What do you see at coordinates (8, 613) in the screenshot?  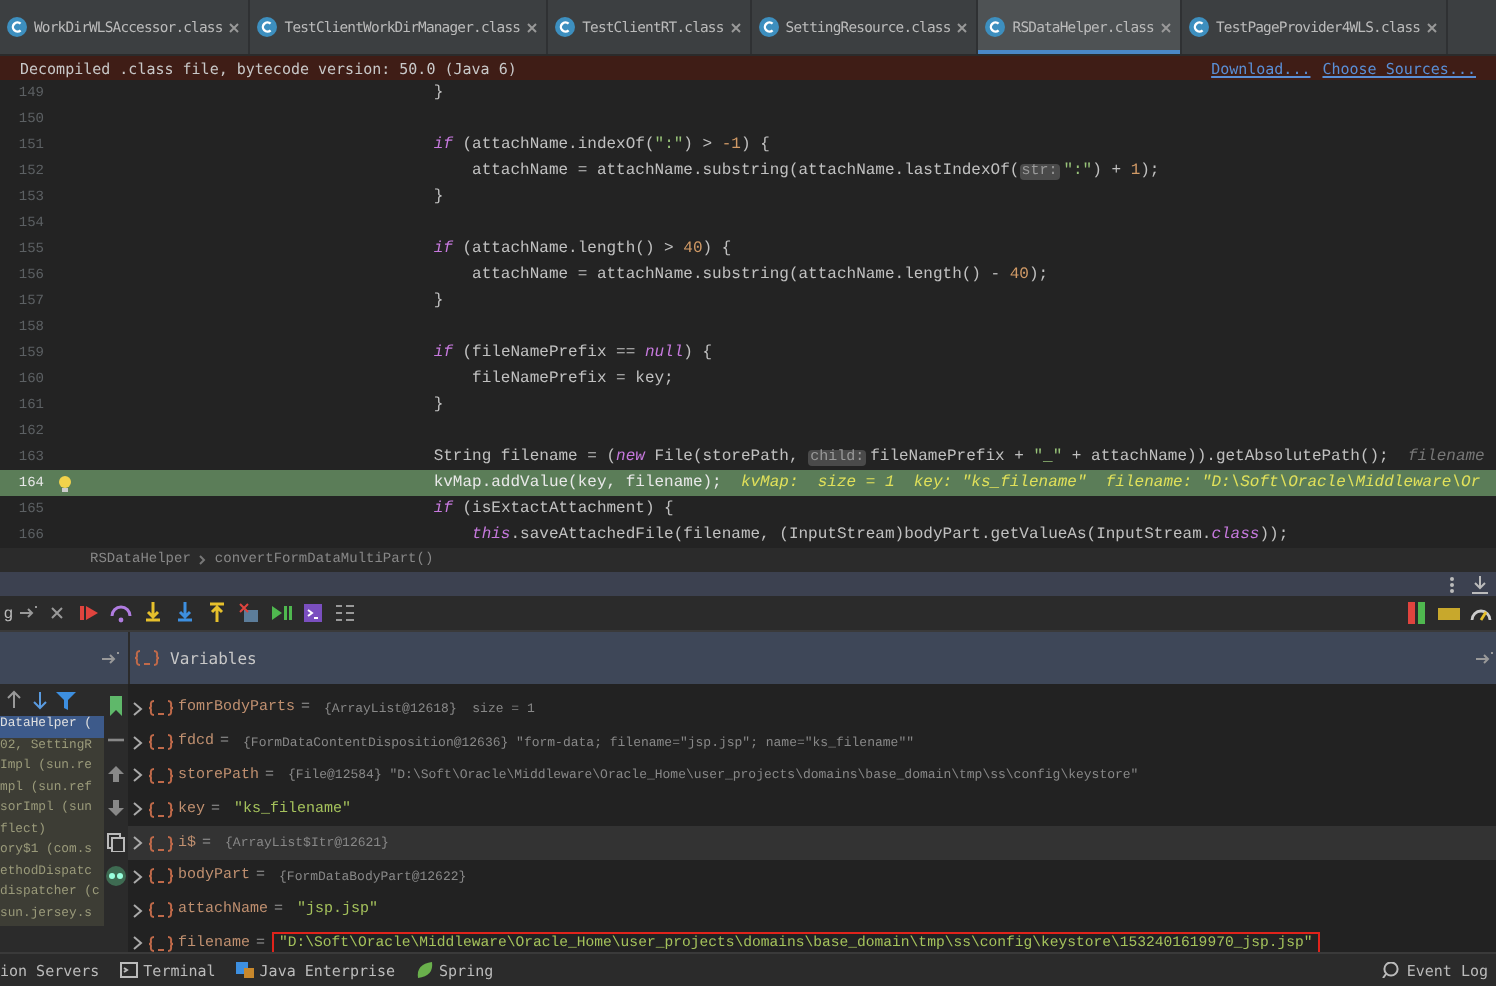 I see `debug-tab-label: g` at bounding box center [8, 613].